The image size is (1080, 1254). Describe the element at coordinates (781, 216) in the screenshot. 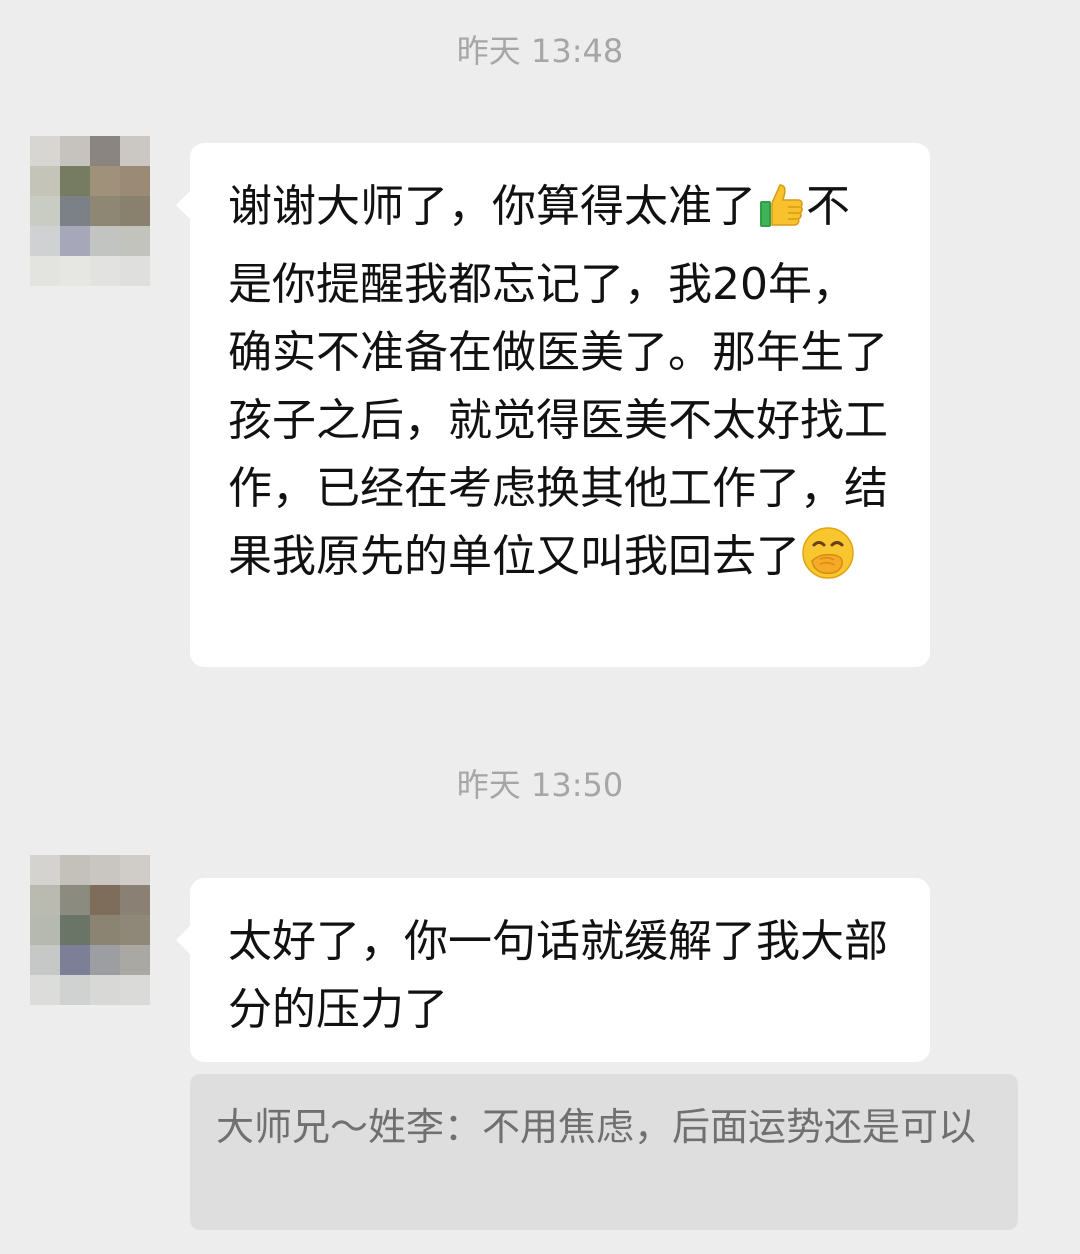

I see `thumbs-up-icon` at that location.